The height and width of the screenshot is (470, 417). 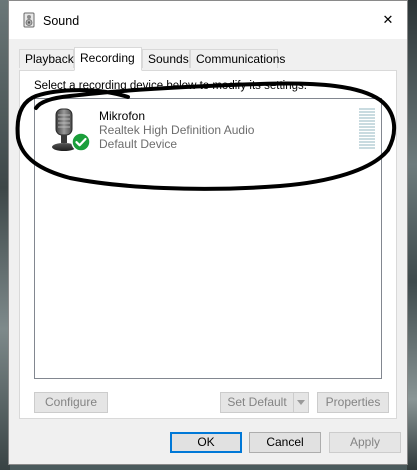 I want to click on device-name: Mikrofon, so click(x=122, y=116).